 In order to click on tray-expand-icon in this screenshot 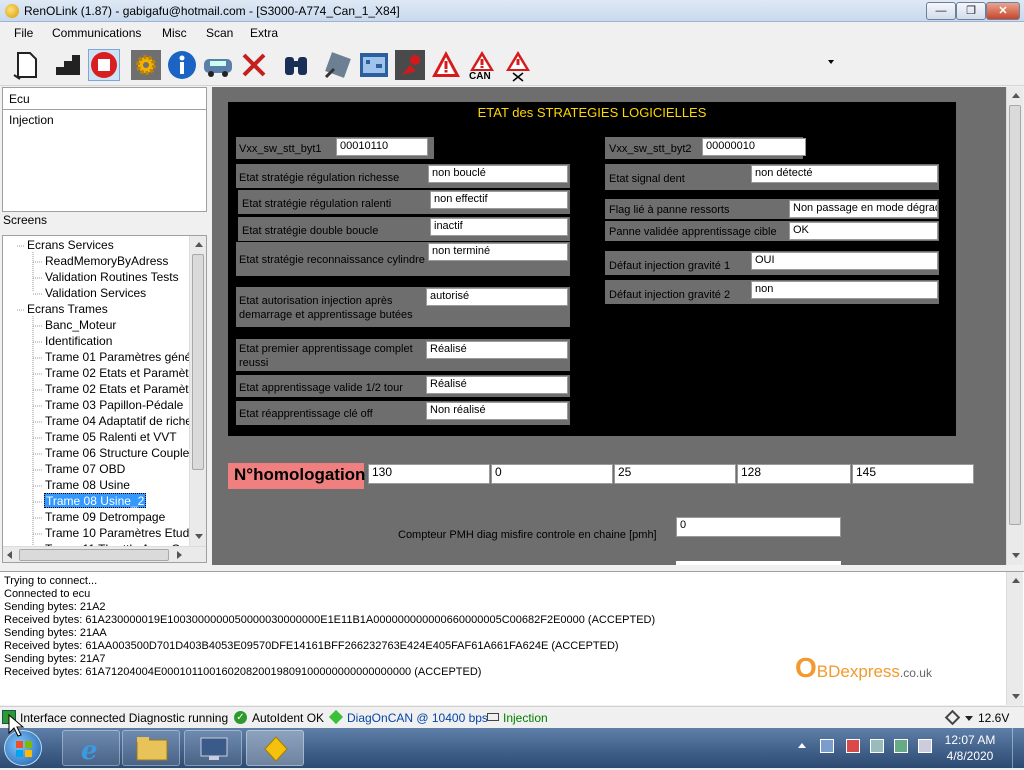, I will do `click(802, 745)`.